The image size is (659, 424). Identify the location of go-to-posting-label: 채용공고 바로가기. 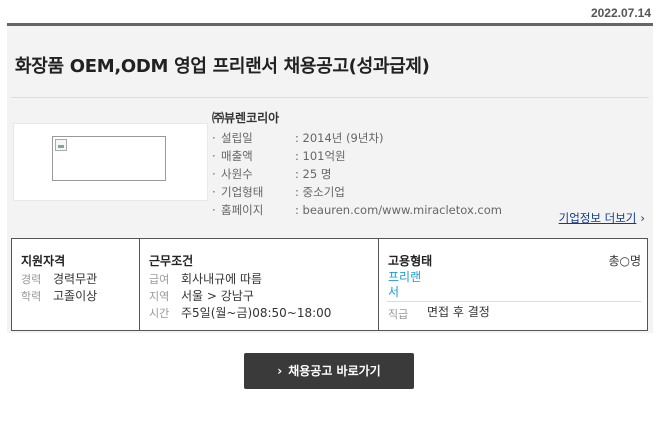
(334, 371).